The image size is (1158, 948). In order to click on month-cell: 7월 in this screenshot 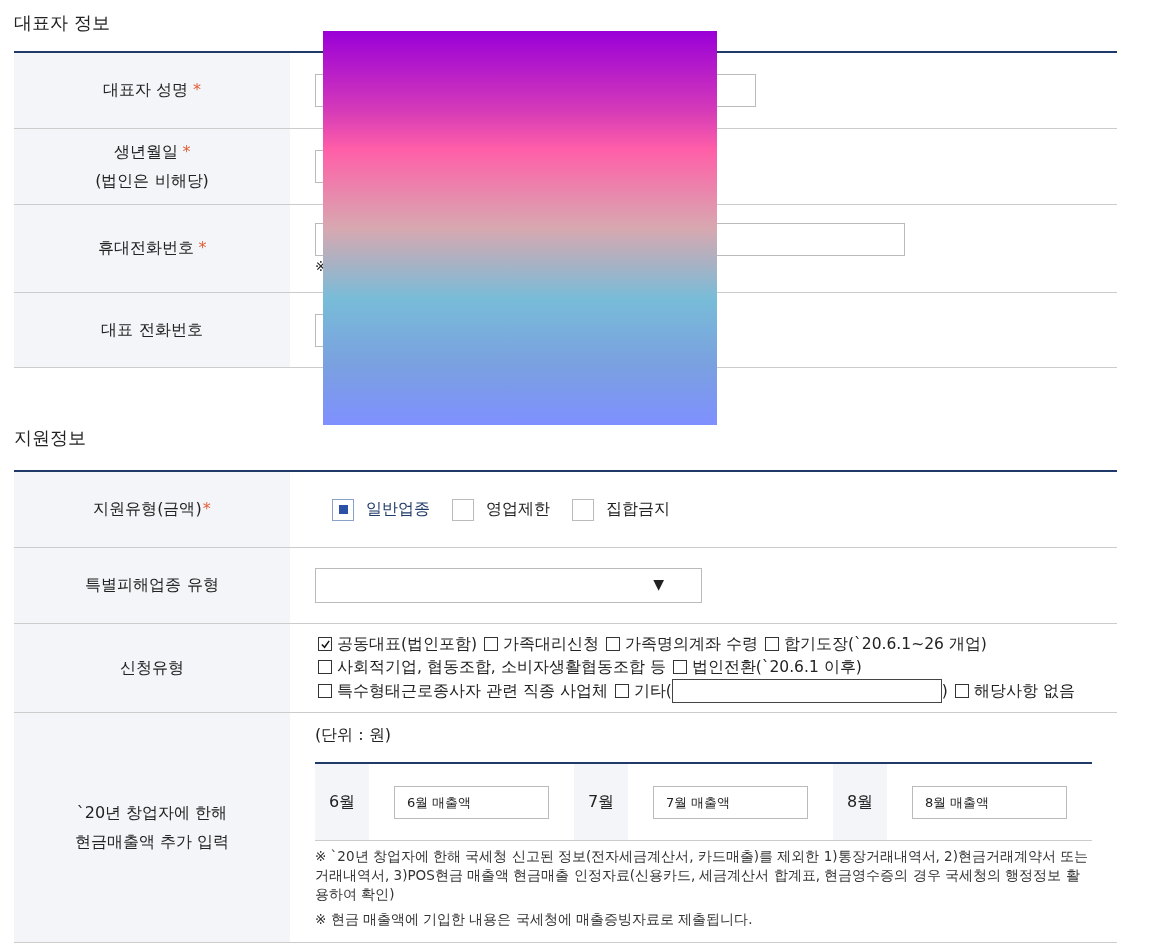, I will do `click(601, 802)`.